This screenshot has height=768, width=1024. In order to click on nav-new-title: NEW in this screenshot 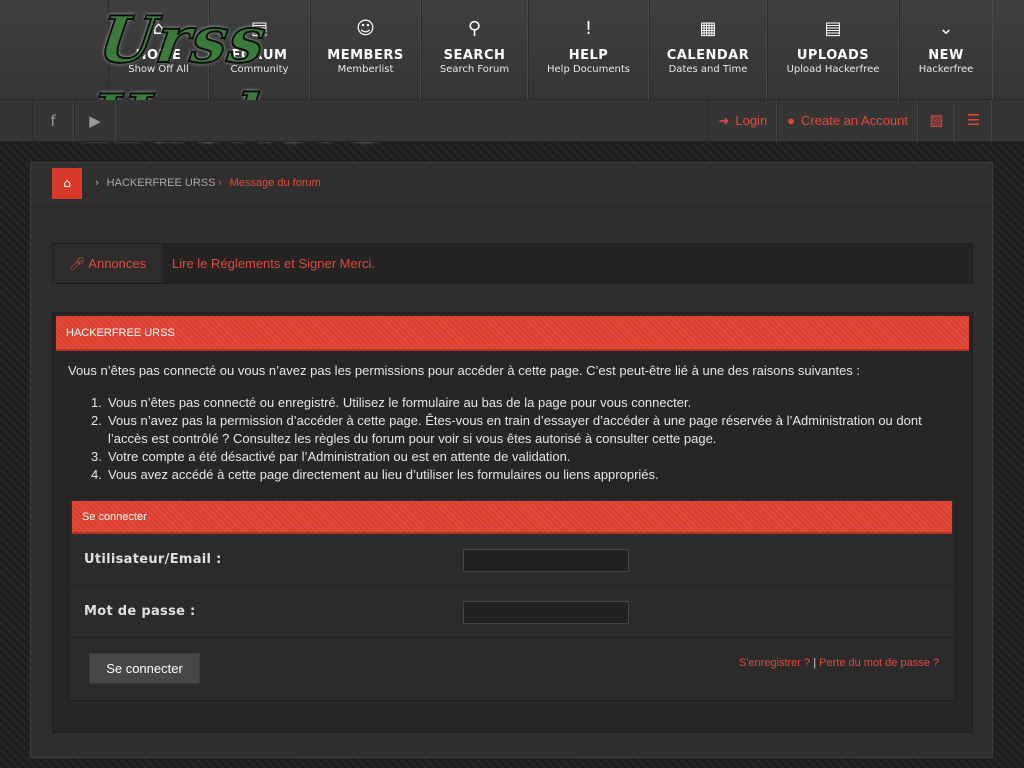, I will do `click(946, 55)`.